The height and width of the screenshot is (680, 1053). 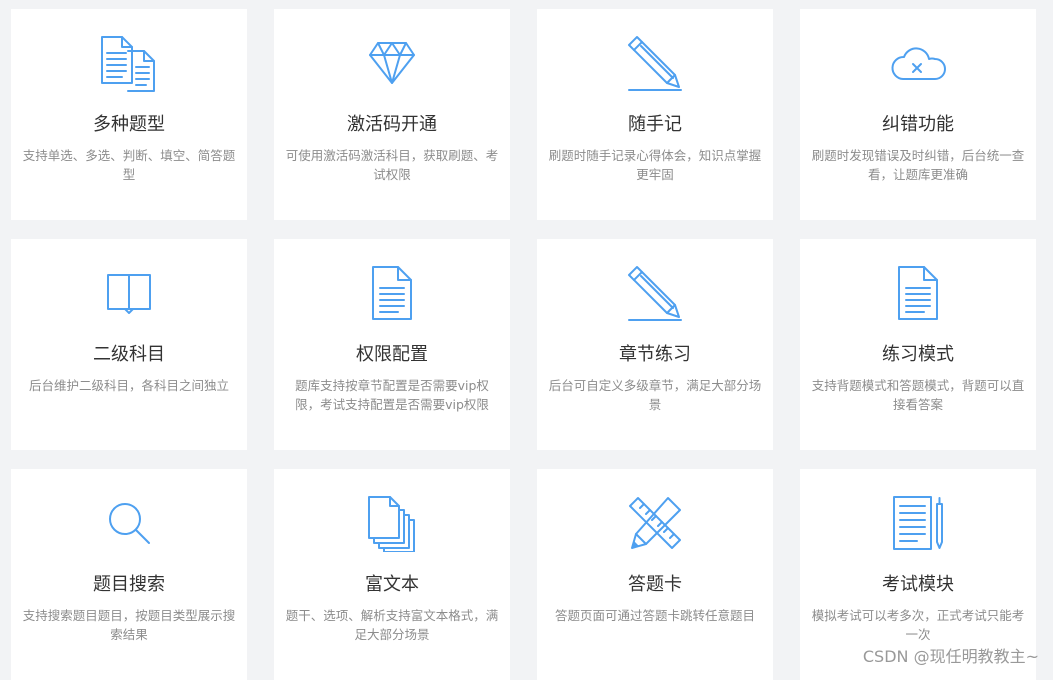 What do you see at coordinates (918, 165) in the screenshot?
I see `feature-description: 刷题时发现错误及时纠错，后台统一查看，让题库更准确` at bounding box center [918, 165].